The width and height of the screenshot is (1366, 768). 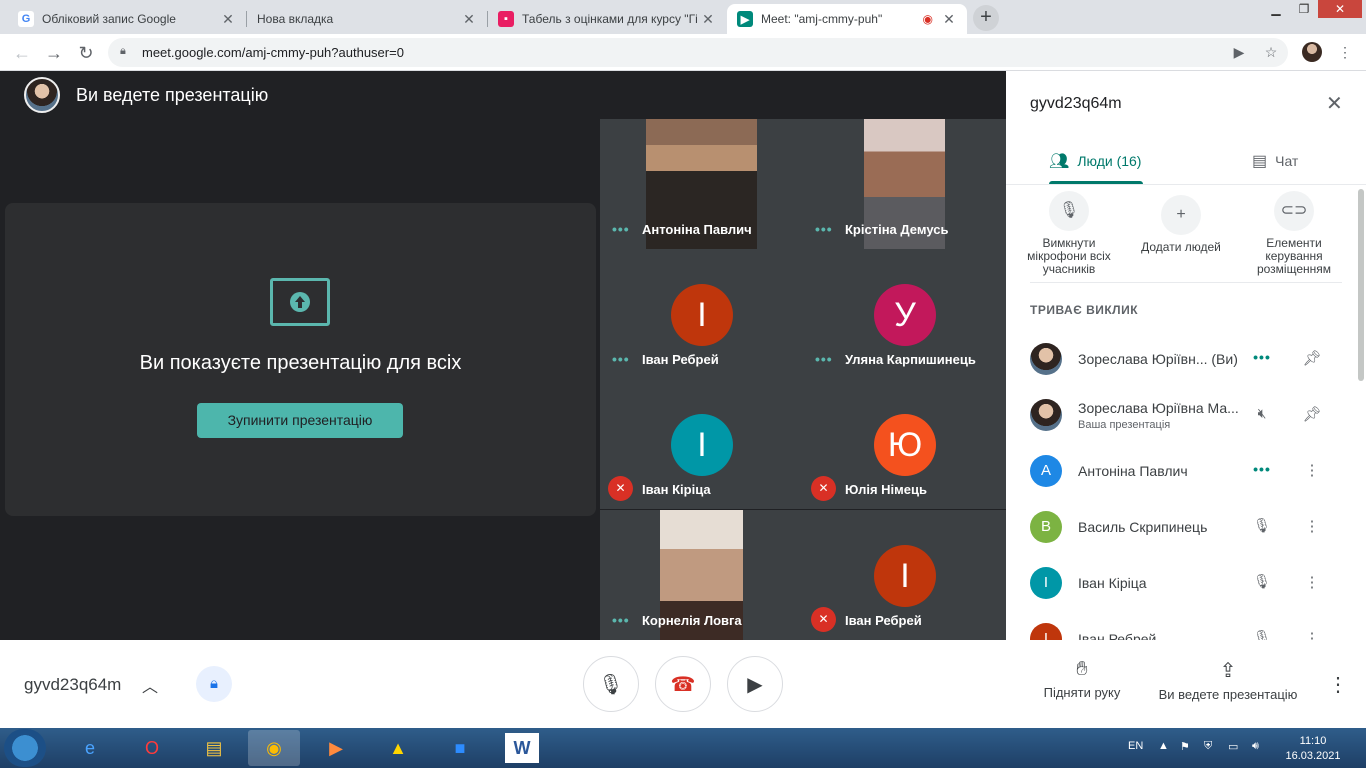 I want to click on host-controls-label: Елементи керування розміщенням, so click(x=1294, y=256).